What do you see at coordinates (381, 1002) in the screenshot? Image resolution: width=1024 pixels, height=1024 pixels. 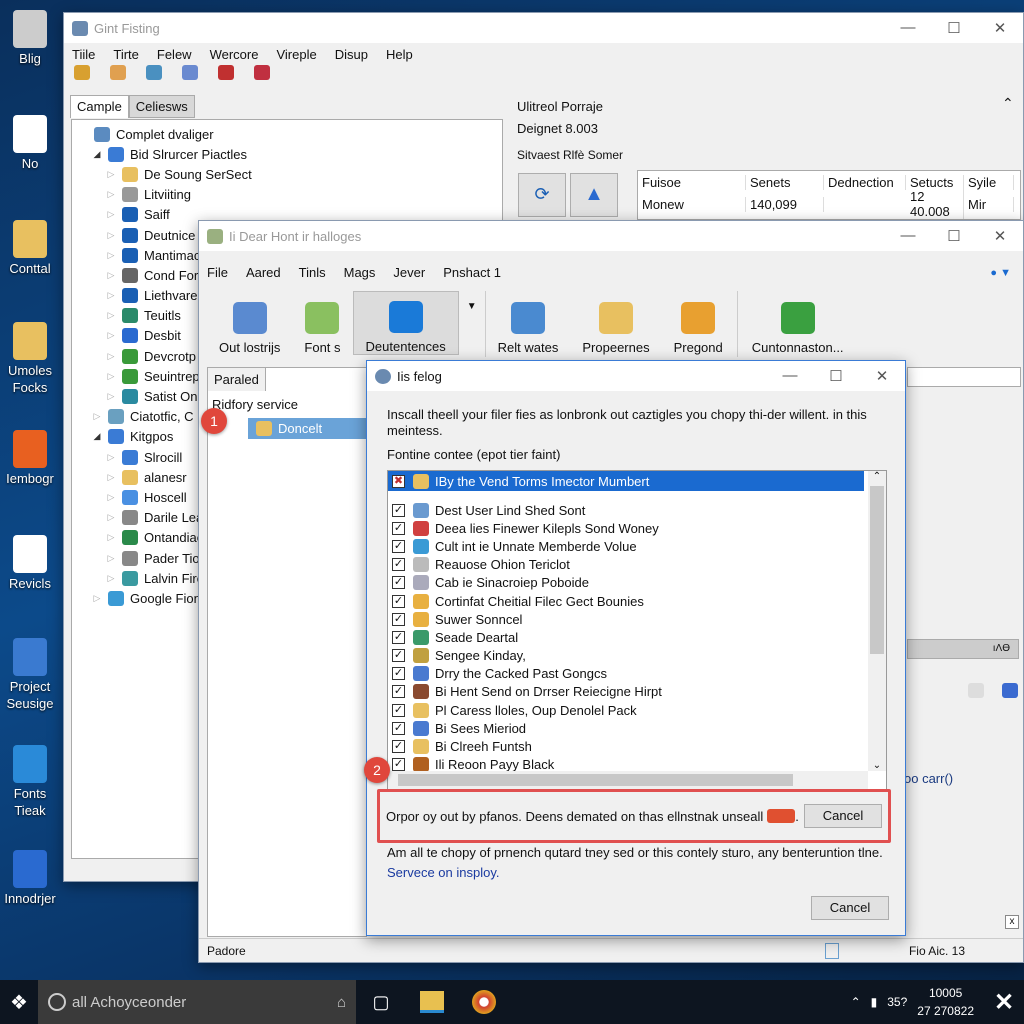 I see `task-view-icon: ▢` at bounding box center [381, 1002].